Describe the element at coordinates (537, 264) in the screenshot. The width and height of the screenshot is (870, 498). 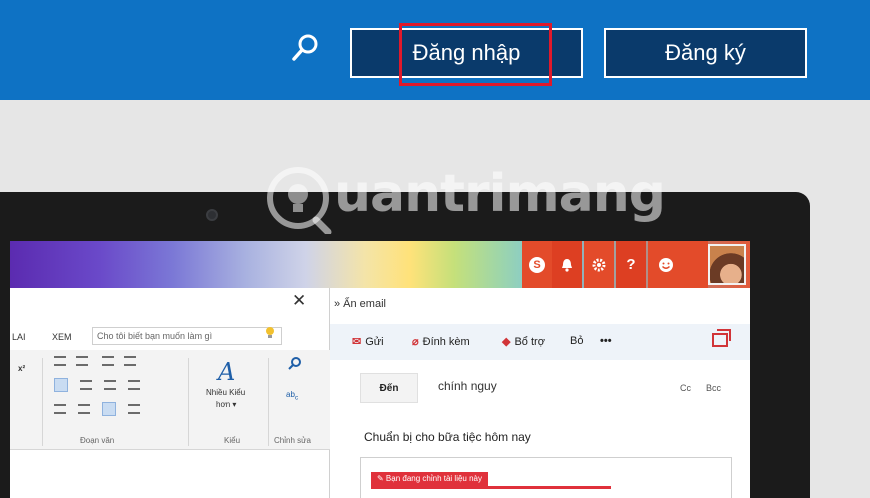
I see `skype-icon: S` at that location.